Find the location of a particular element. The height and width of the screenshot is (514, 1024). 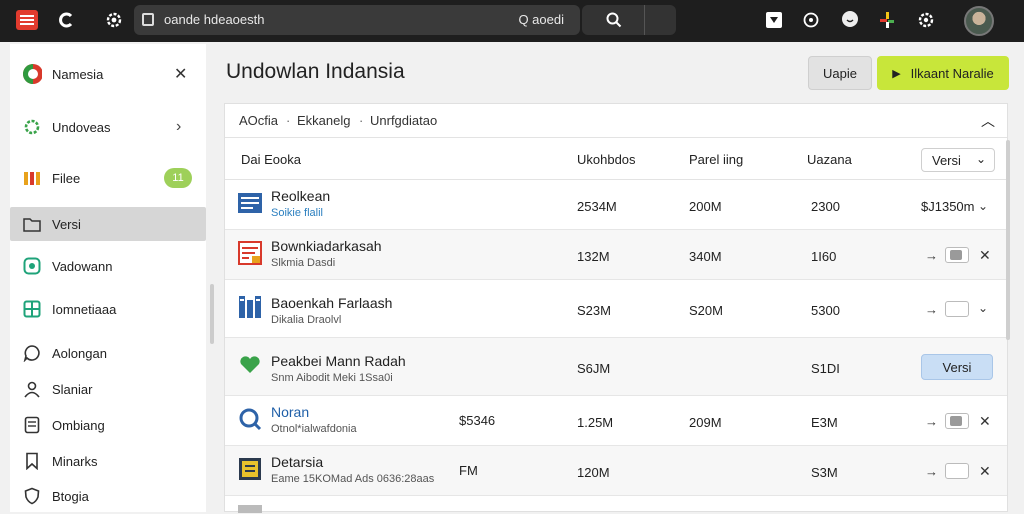

row-cell: $J1350m is located at coordinates (948, 206).